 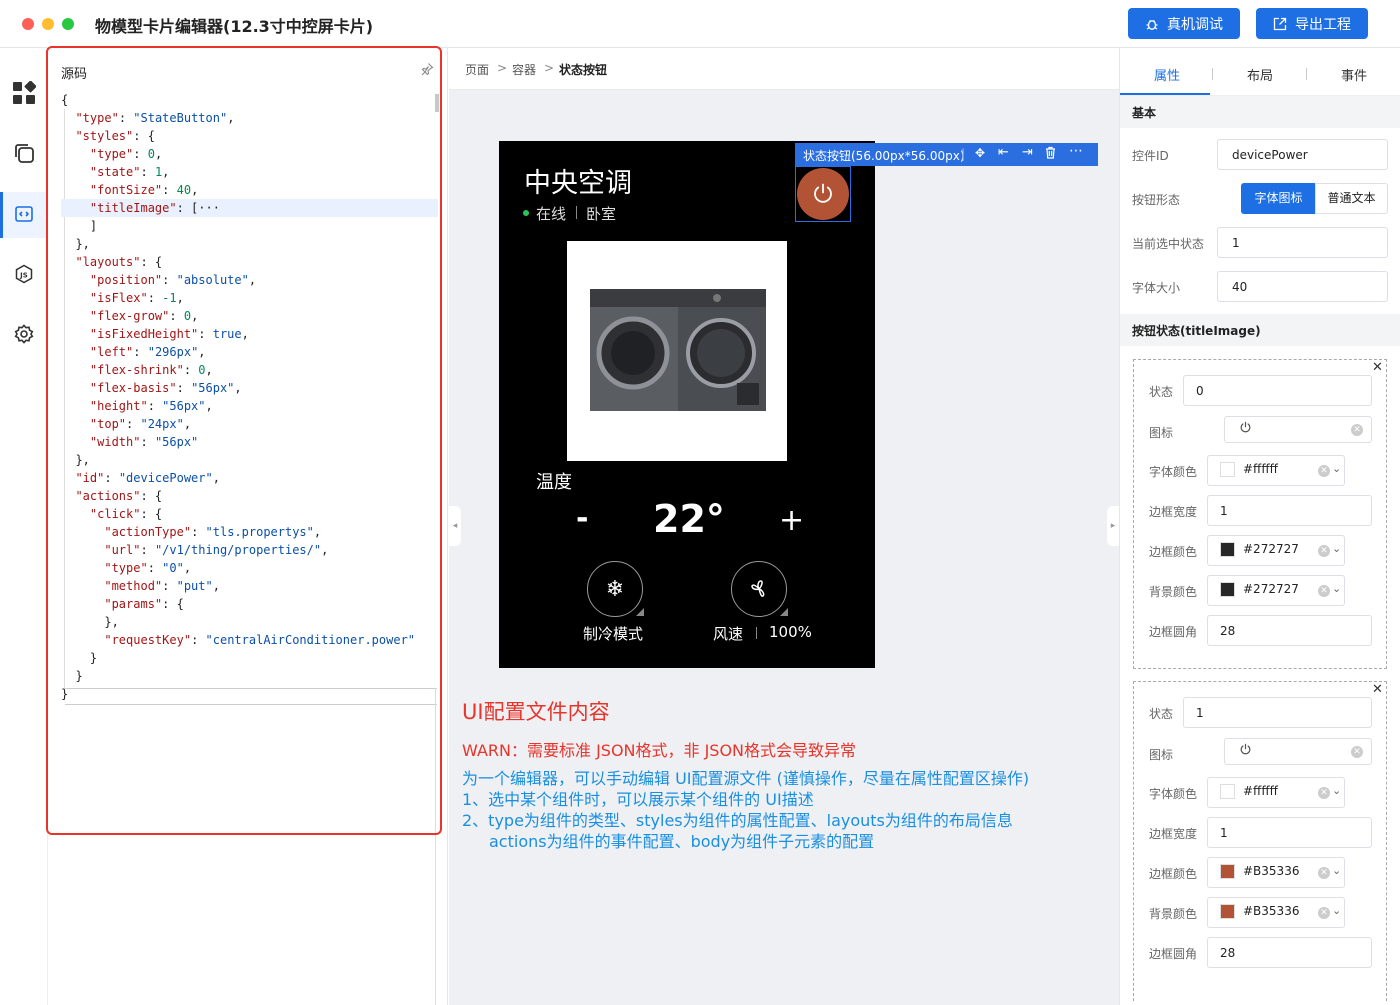 I want to click on code-line: "flex-grow": 0,, so click(x=129, y=316).